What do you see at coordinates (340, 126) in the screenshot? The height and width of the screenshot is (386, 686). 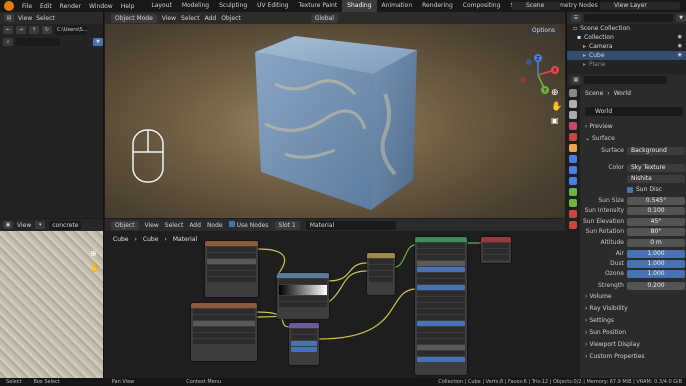 I see `textured-cube` at bounding box center [340, 126].